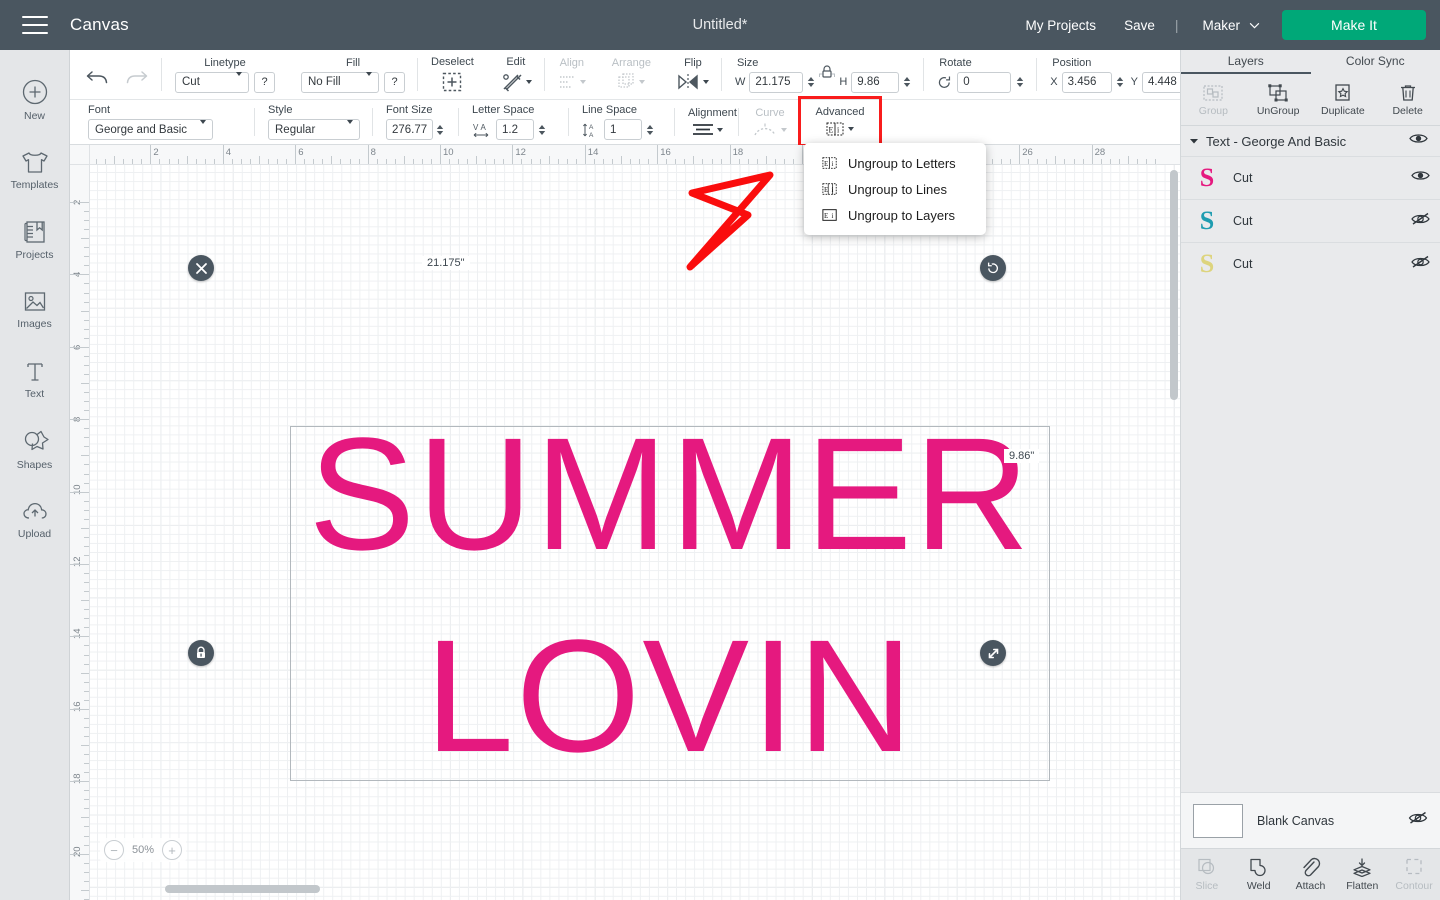 This screenshot has width=1440, height=900. Describe the element at coordinates (35, 379) in the screenshot. I see `rail-item-text: Text` at that location.